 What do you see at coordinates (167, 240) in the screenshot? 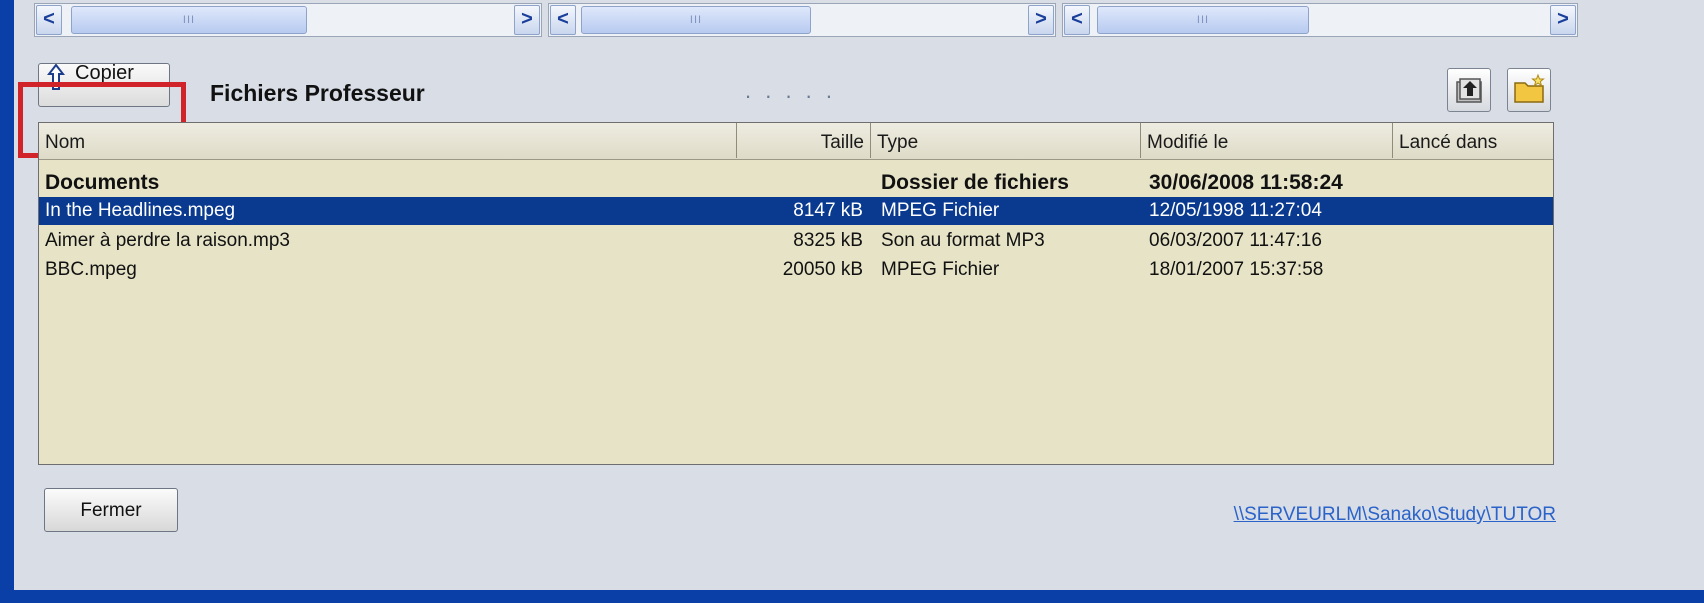
I see `item-name: Aimer à perdre la raison.mp3` at bounding box center [167, 240].